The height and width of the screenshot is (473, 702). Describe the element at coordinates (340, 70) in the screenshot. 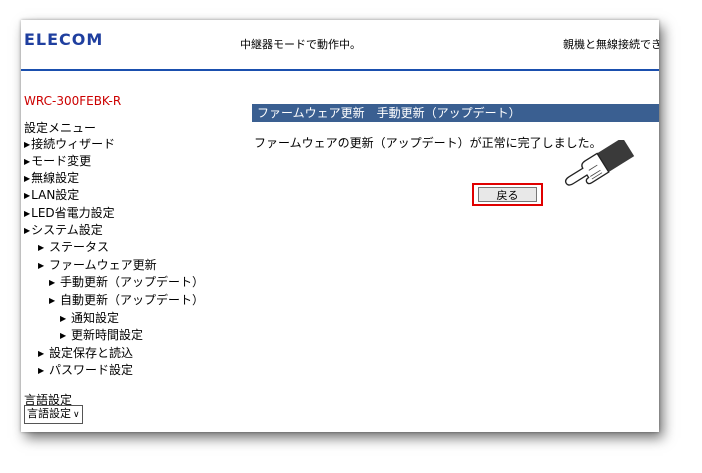

I see `header-divider` at that location.